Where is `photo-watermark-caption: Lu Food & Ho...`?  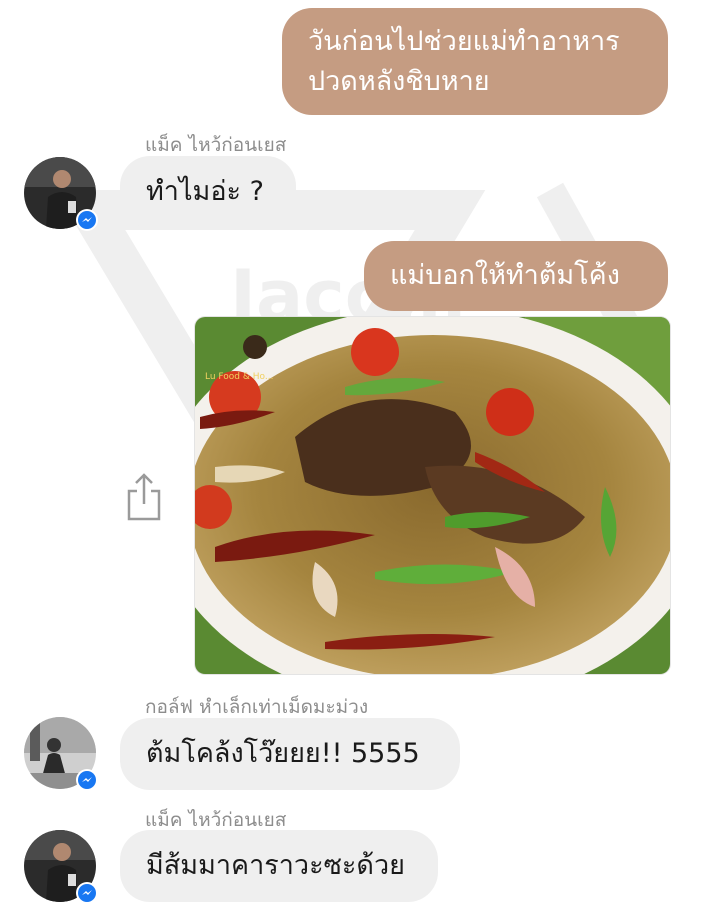
photo-watermark-caption: Lu Food & Ho... is located at coordinates (239, 377).